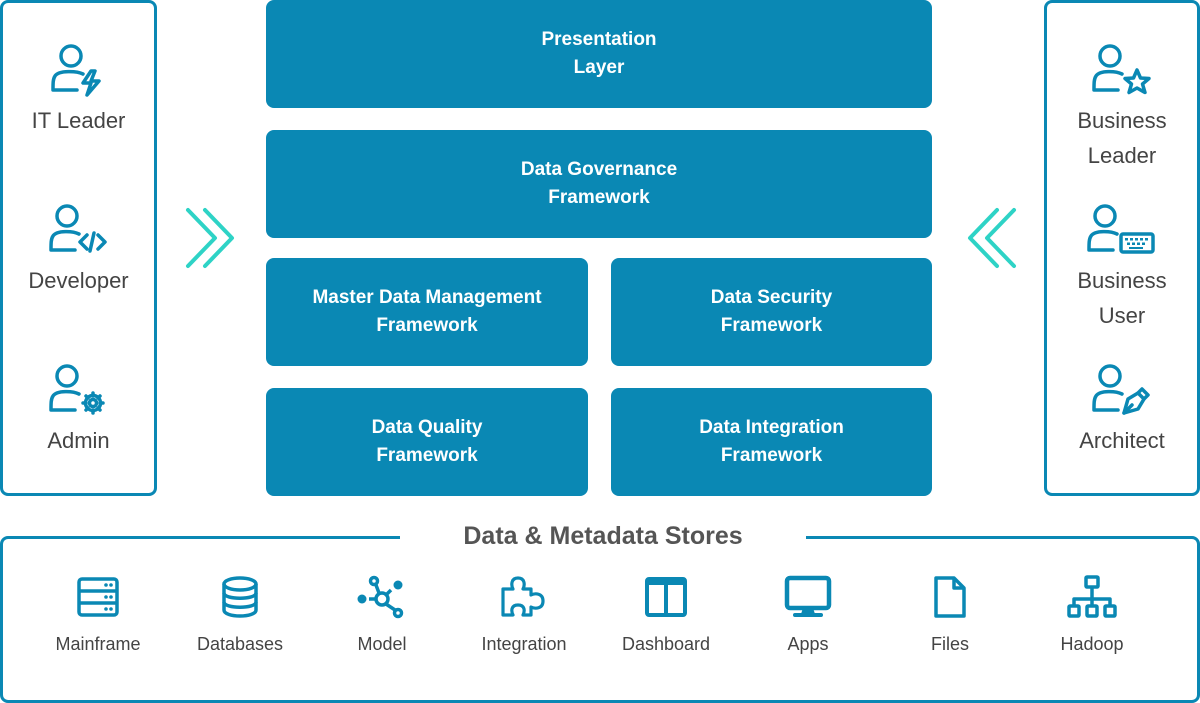 This screenshot has width=1200, height=703. I want to click on store-apps: Apps, so click(808, 615).